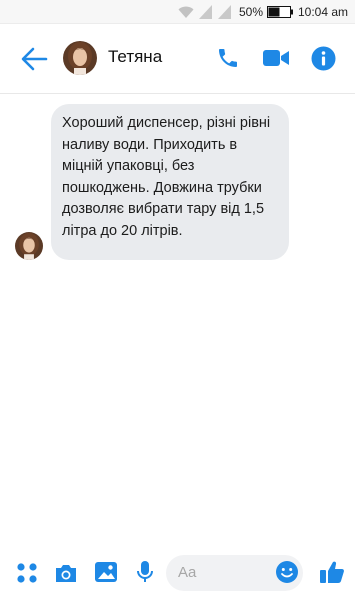  Describe the element at coordinates (29, 246) in the screenshot. I see `sender-avatar` at that location.